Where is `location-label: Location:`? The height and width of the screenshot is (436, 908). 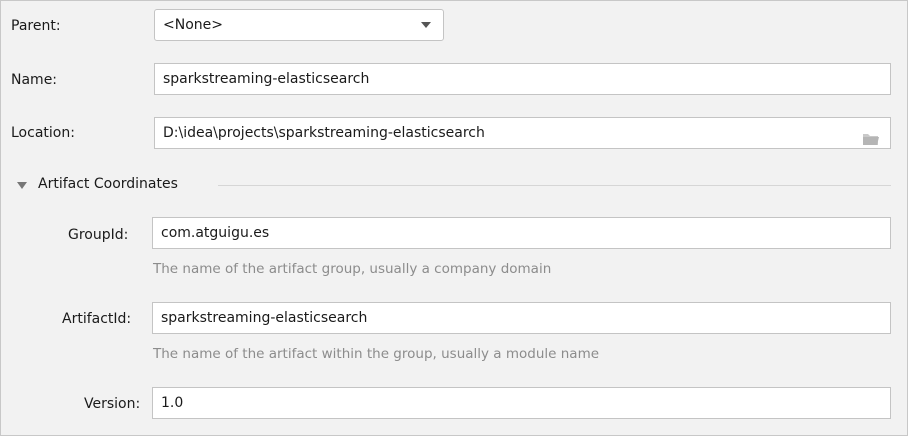
location-label: Location: is located at coordinates (43, 133).